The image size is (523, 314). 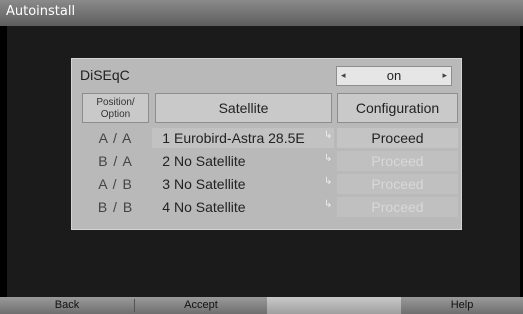 I want to click on table-row: A / B 3 No Satellite ↳ Proceed, so click(x=270, y=184).